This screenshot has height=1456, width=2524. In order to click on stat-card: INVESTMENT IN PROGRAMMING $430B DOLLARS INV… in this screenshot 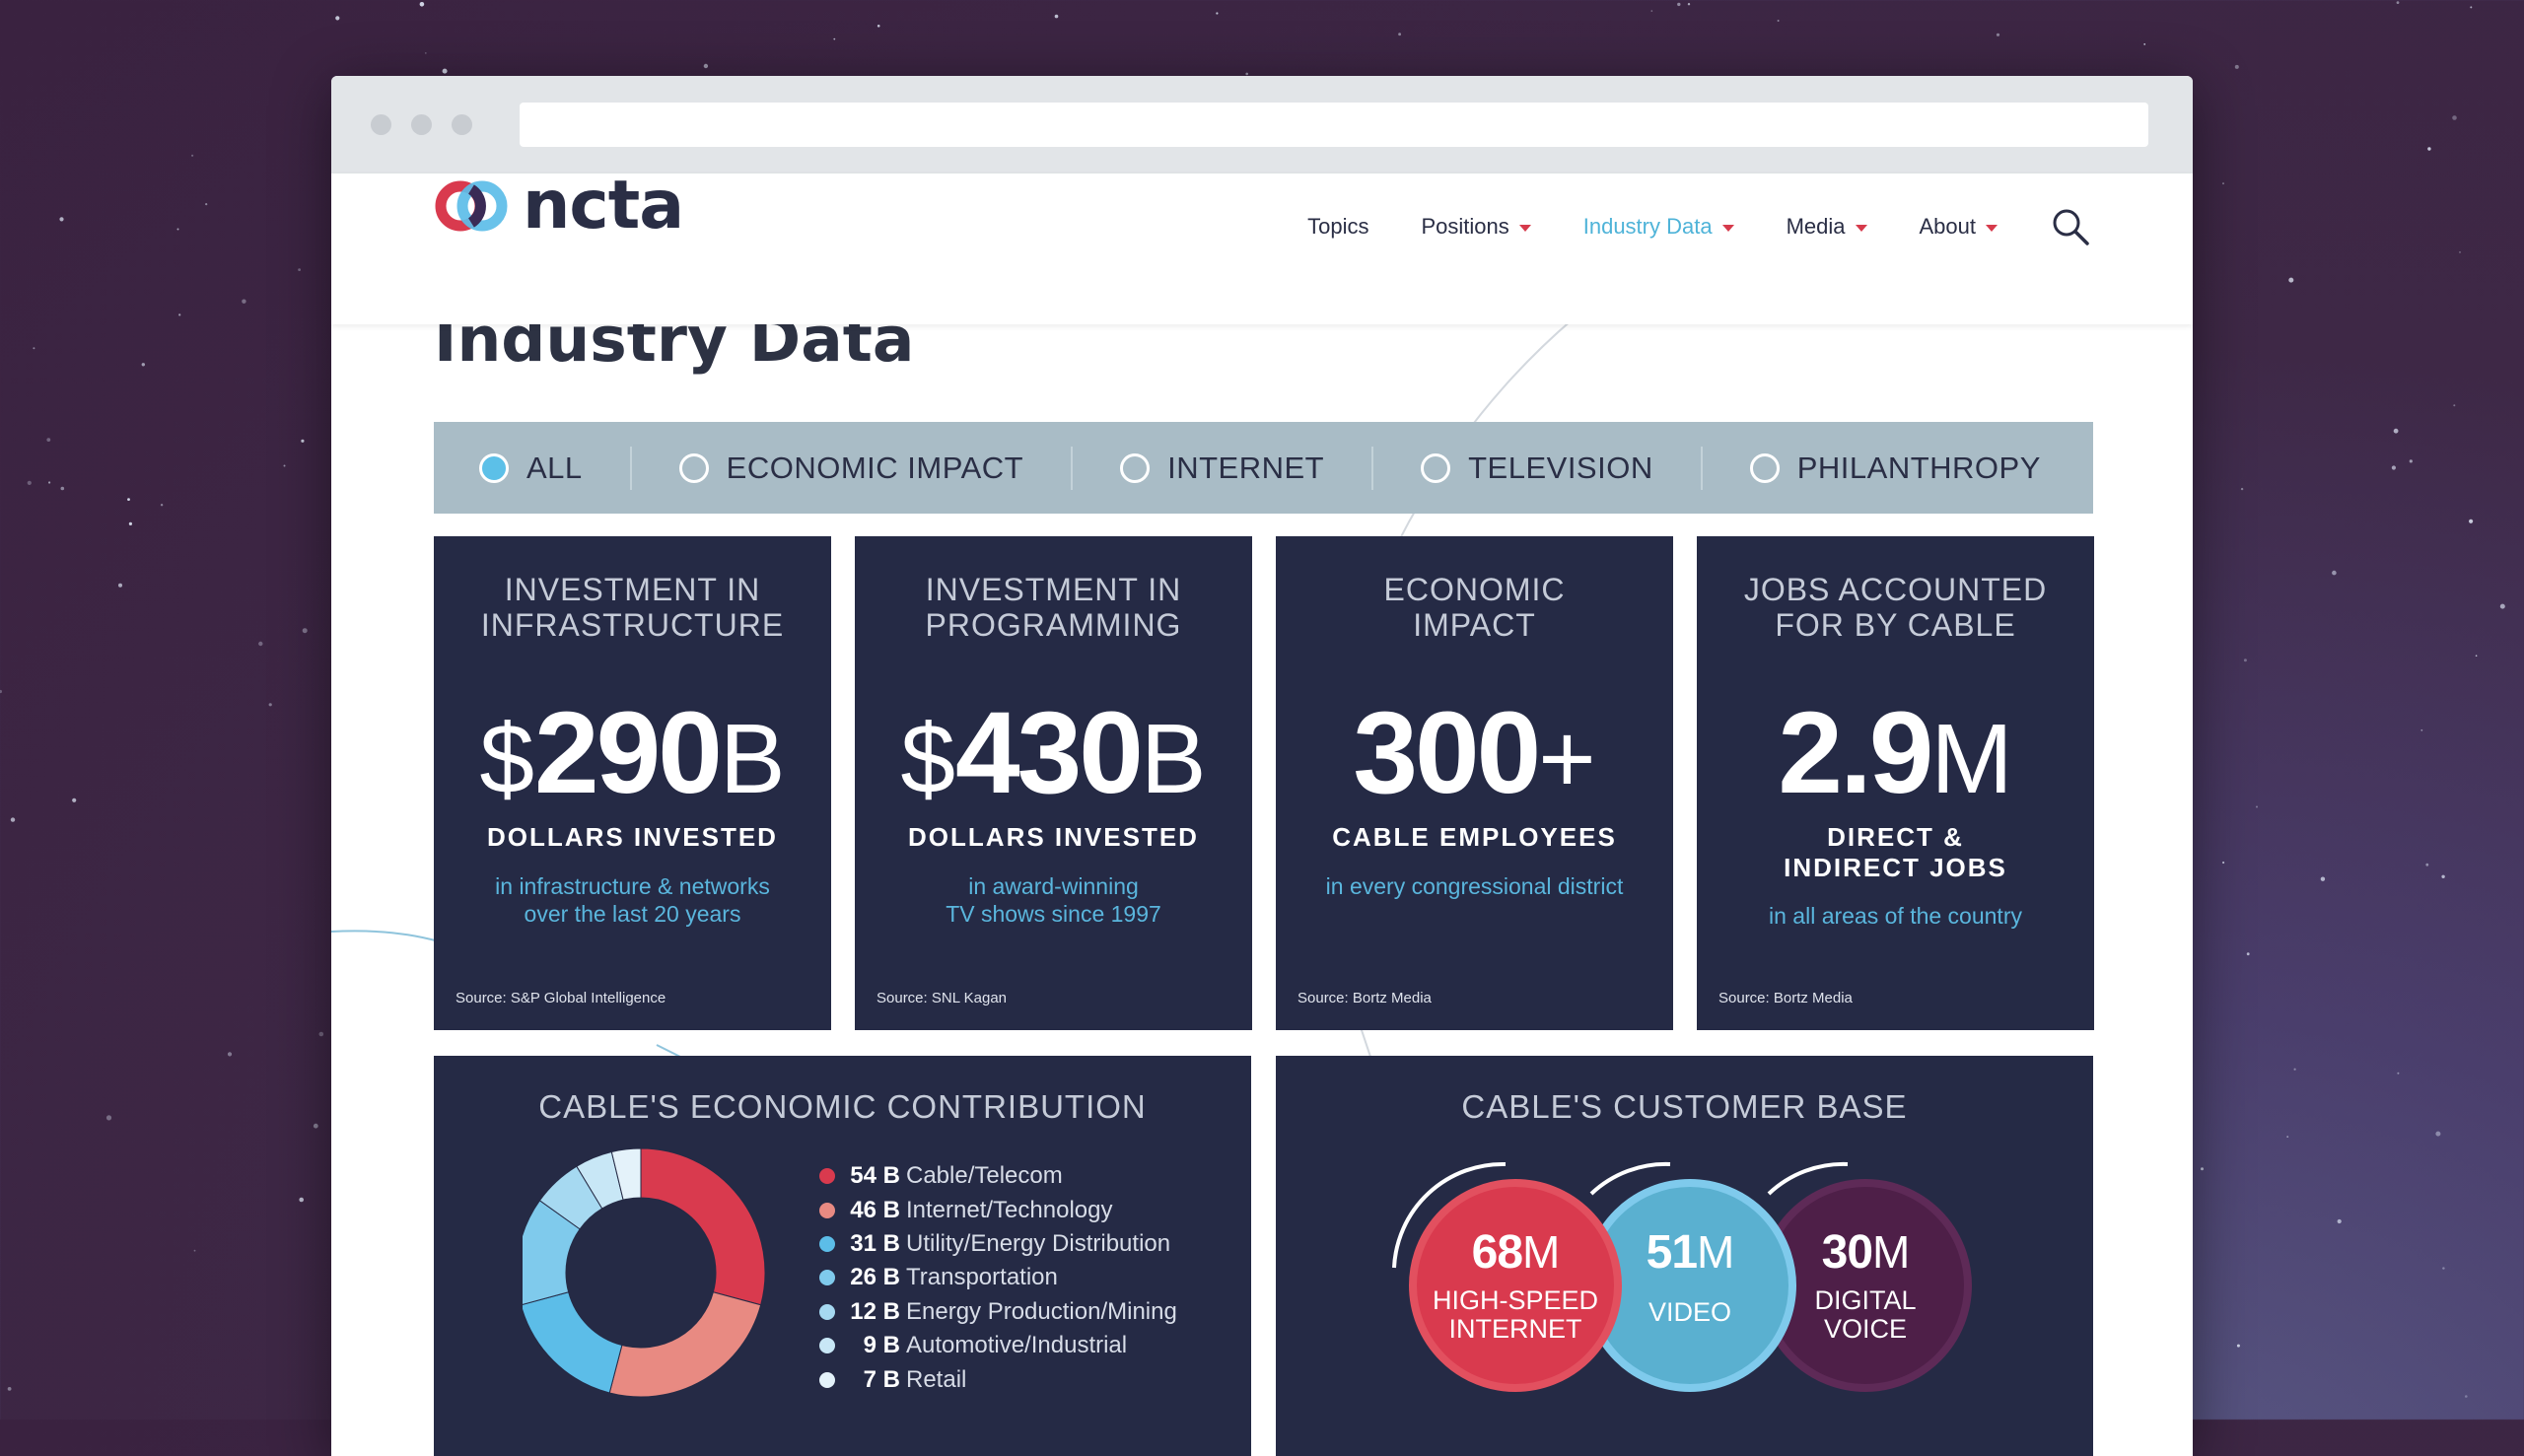, I will do `click(1054, 783)`.